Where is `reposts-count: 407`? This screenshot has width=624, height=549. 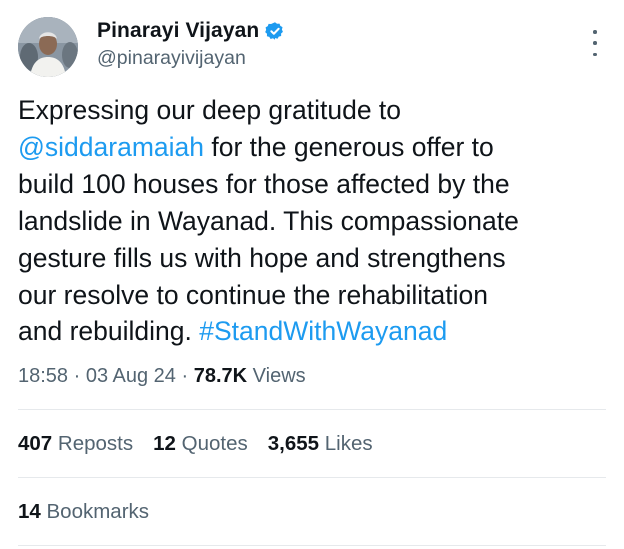
reposts-count: 407 is located at coordinates (35, 443).